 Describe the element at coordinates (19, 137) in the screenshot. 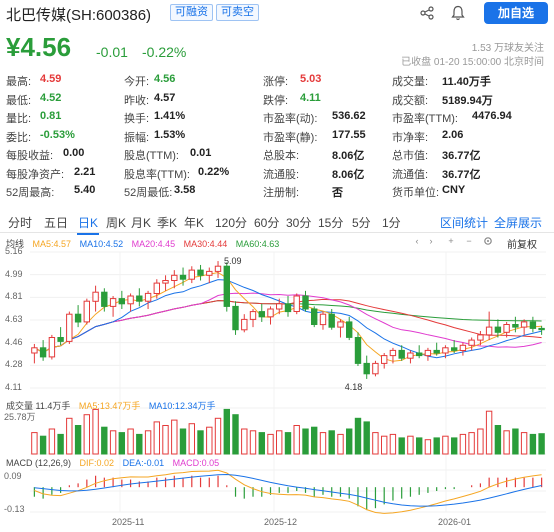

I see `stat-label: 委比:` at that location.